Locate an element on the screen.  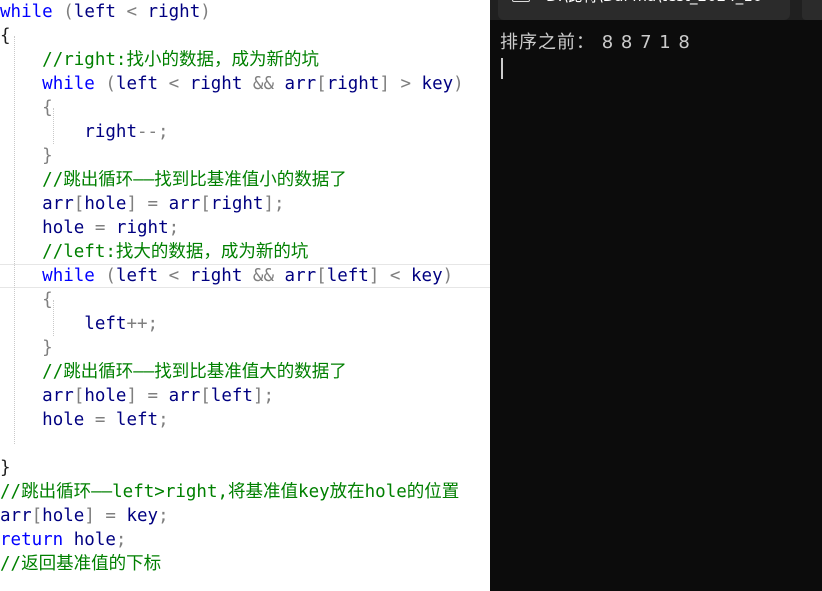
code-line: //跳出循环——left>right,将基准值key放在hole的位置 is located at coordinates (229, 492).